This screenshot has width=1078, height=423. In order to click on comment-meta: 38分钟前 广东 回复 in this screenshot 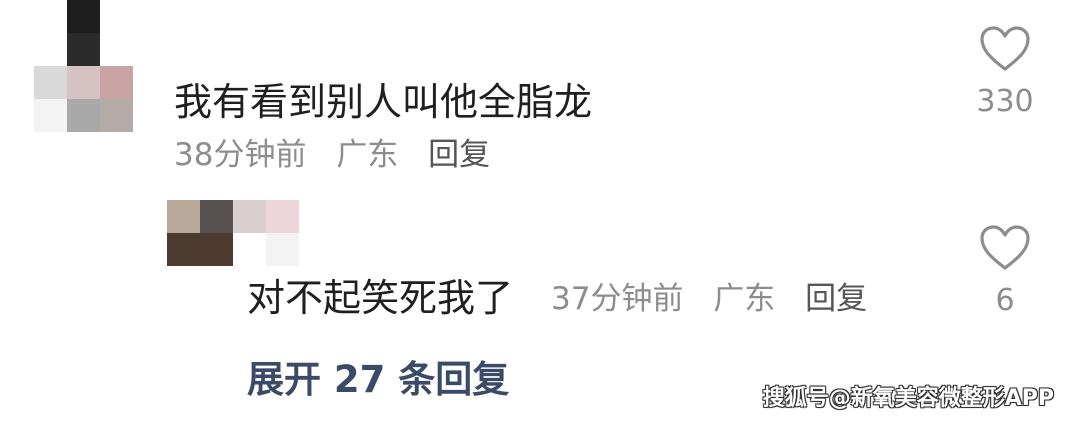, I will do `click(332, 155)`.